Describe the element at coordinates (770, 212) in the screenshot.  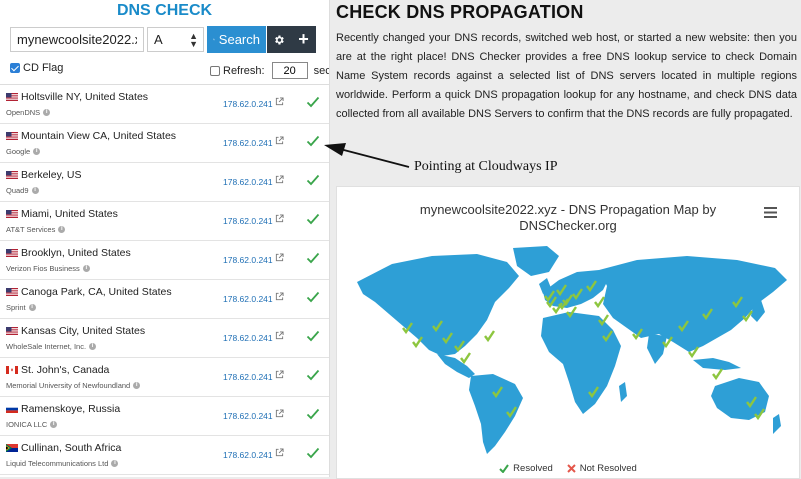
I see `hamburger-menu-icon` at that location.